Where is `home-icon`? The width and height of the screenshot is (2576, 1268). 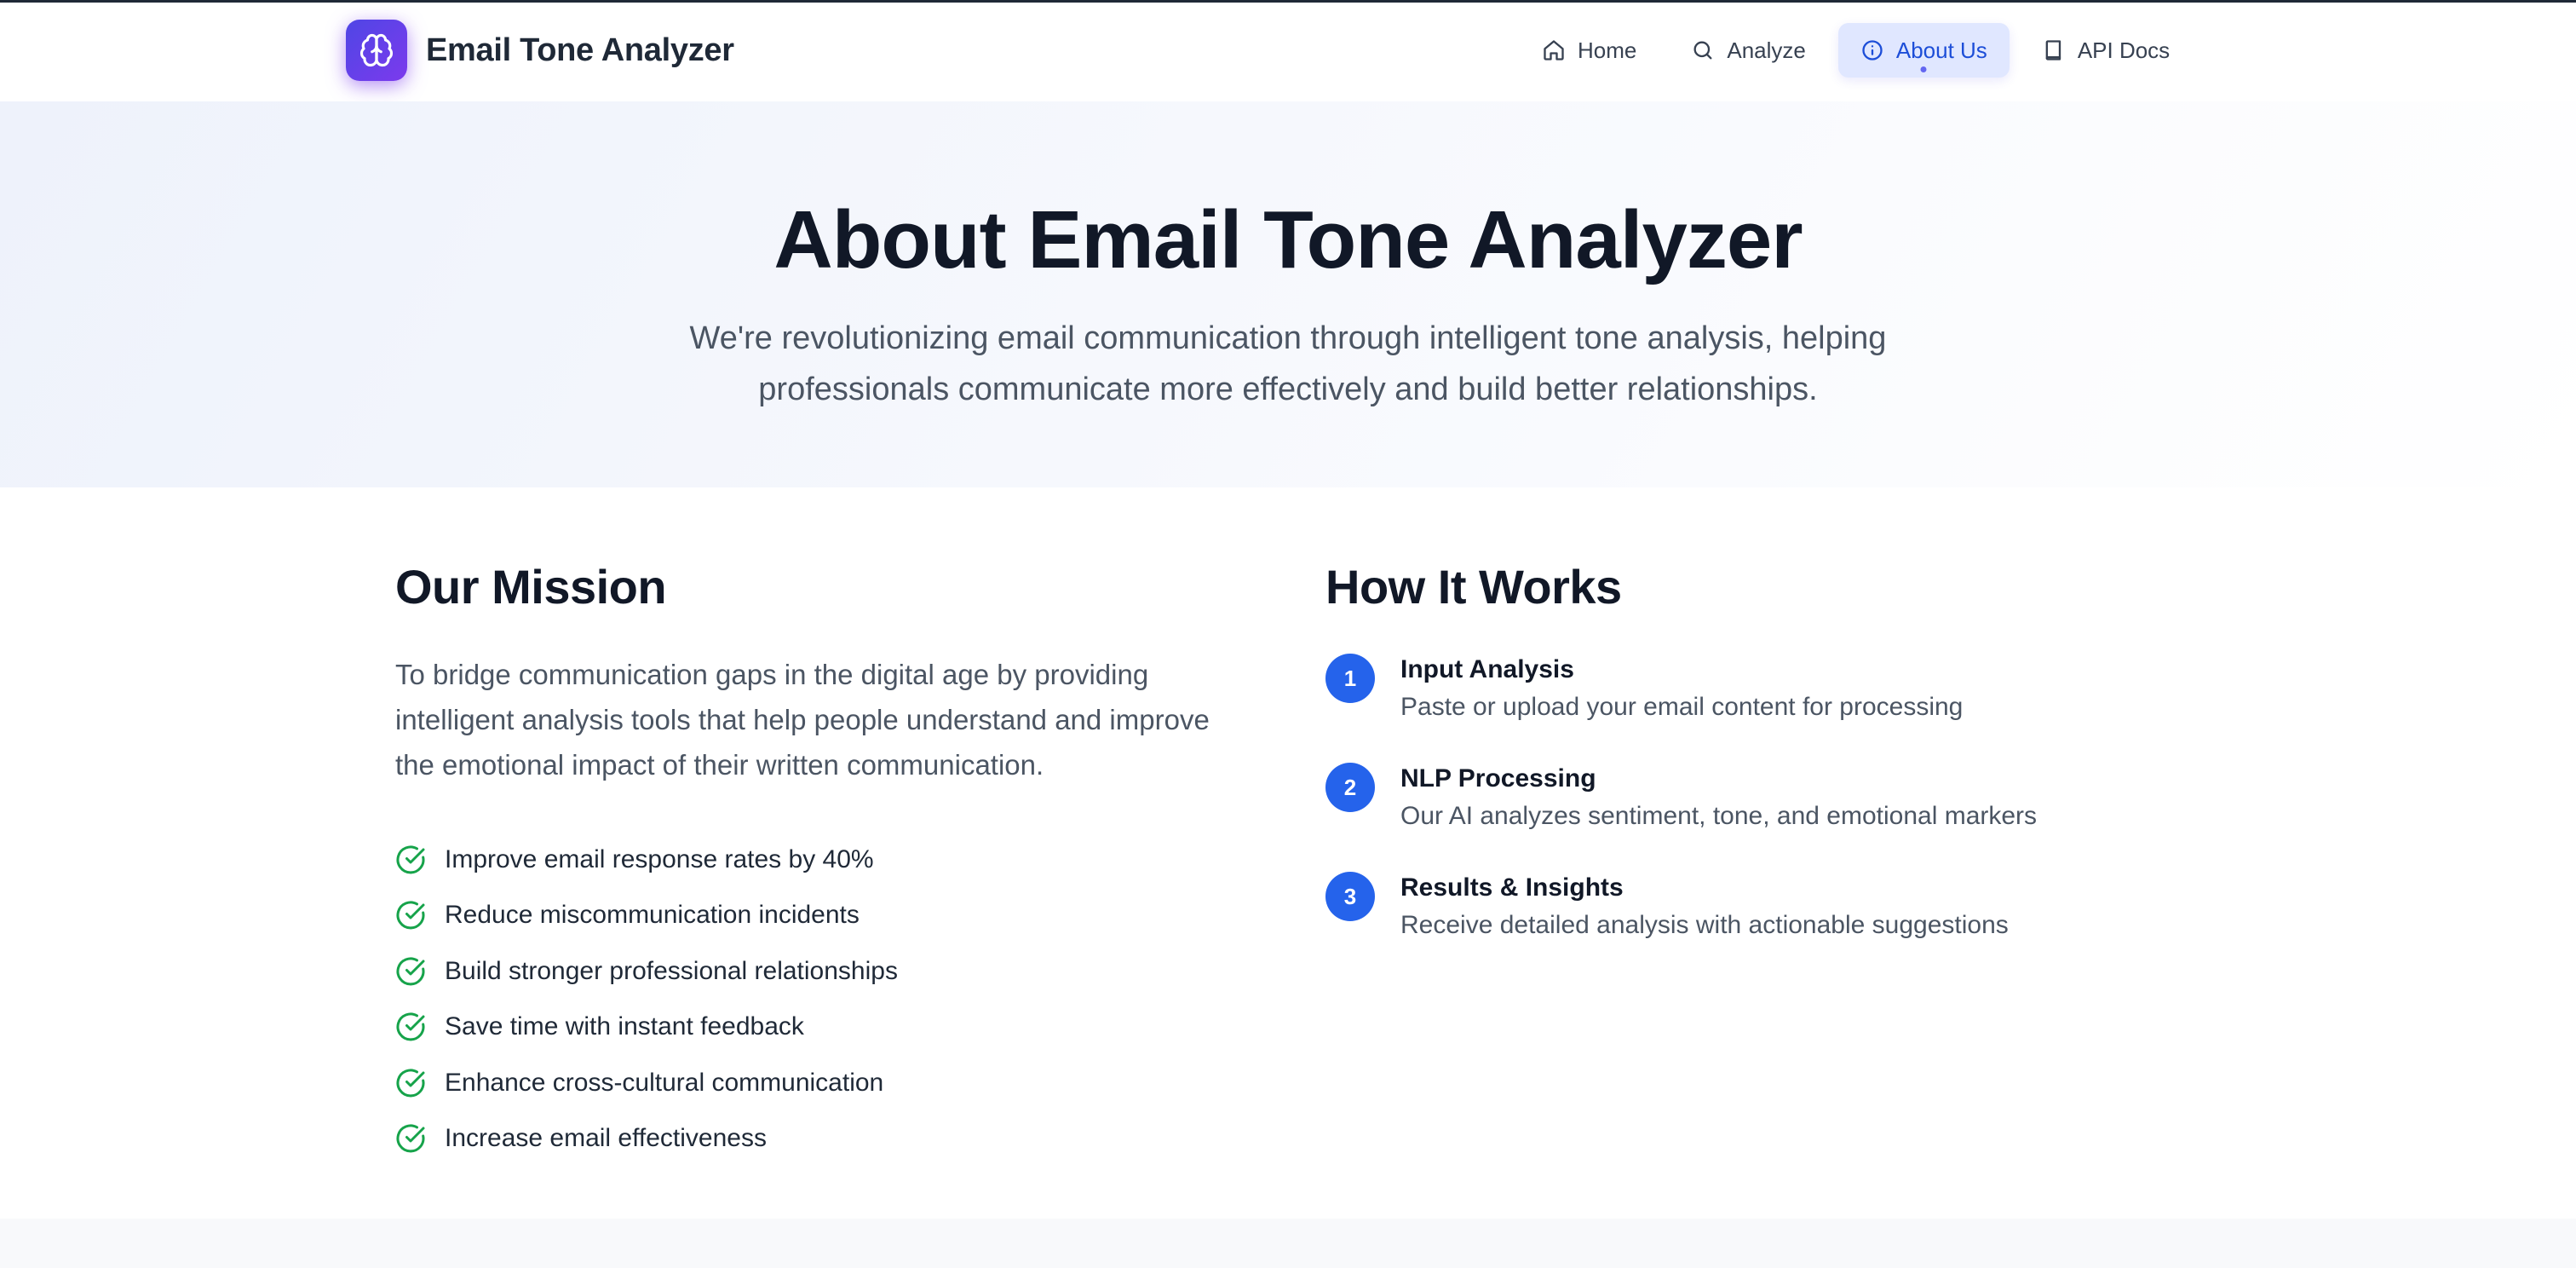
home-icon is located at coordinates (1554, 50).